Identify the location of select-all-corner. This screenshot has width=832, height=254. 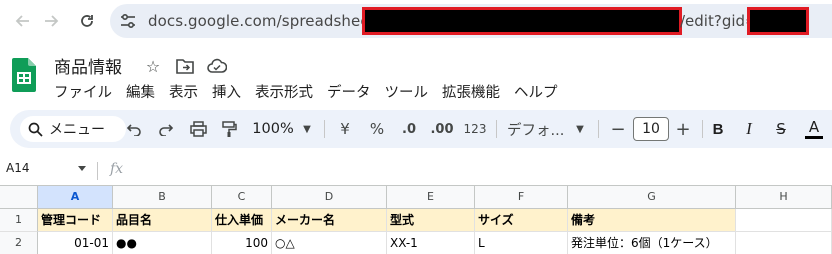
(19, 197).